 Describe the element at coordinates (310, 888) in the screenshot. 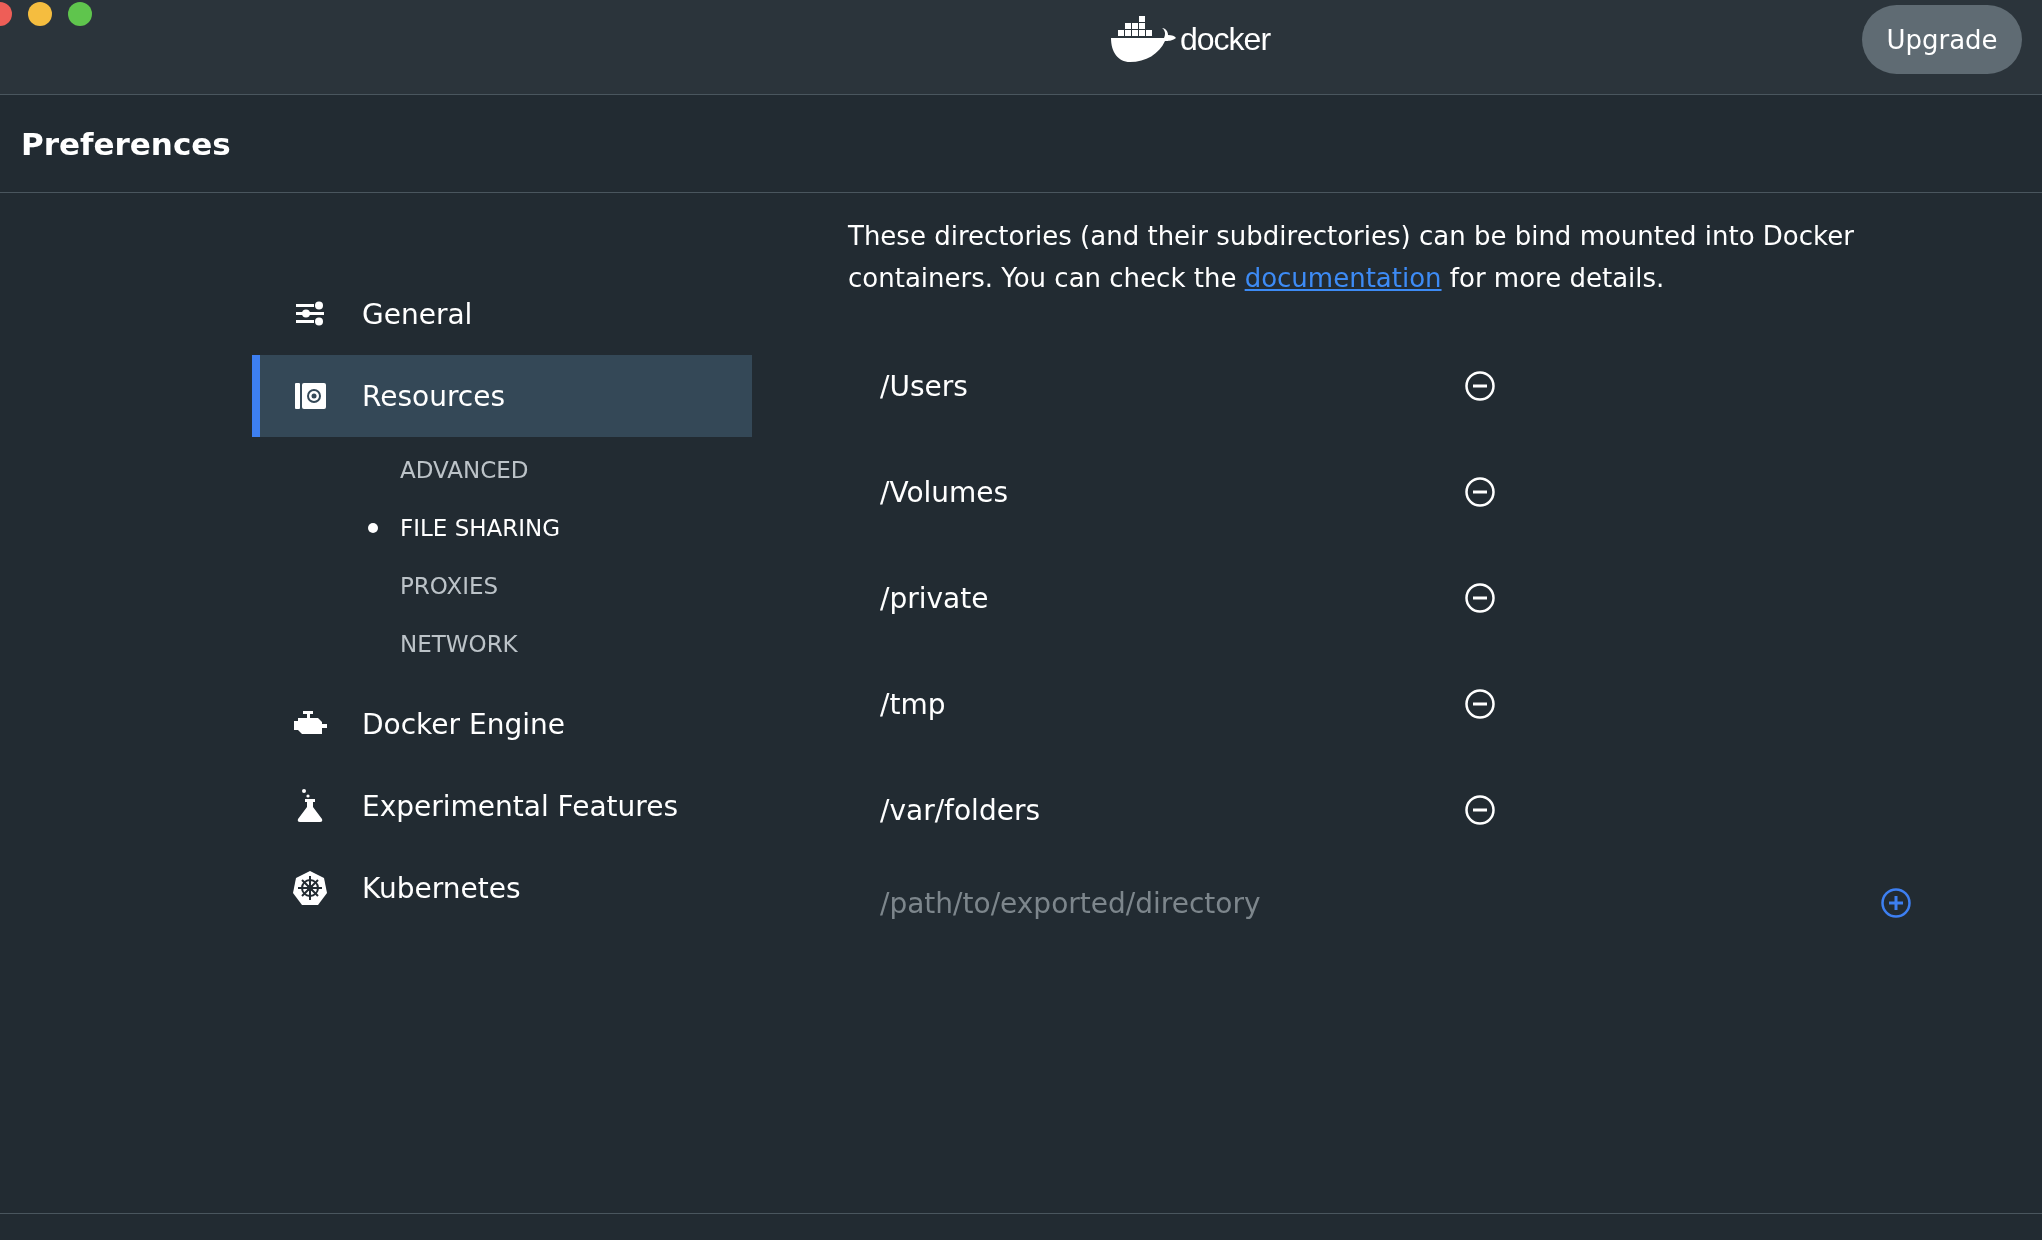

I see `helm-icon` at that location.